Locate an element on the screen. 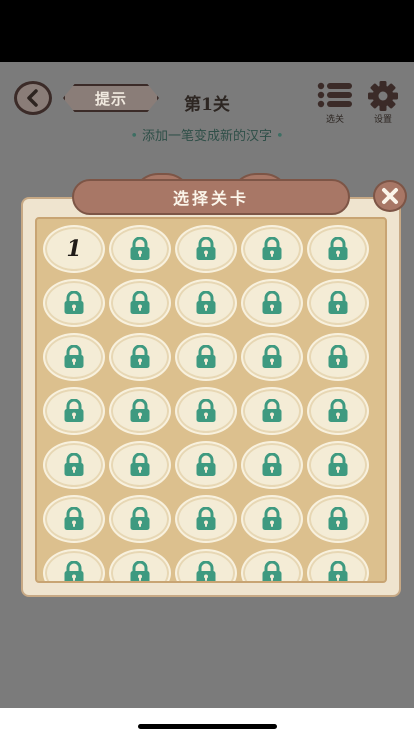 This screenshot has width=414, height=736. level-title: 第1关 is located at coordinates (207, 105).